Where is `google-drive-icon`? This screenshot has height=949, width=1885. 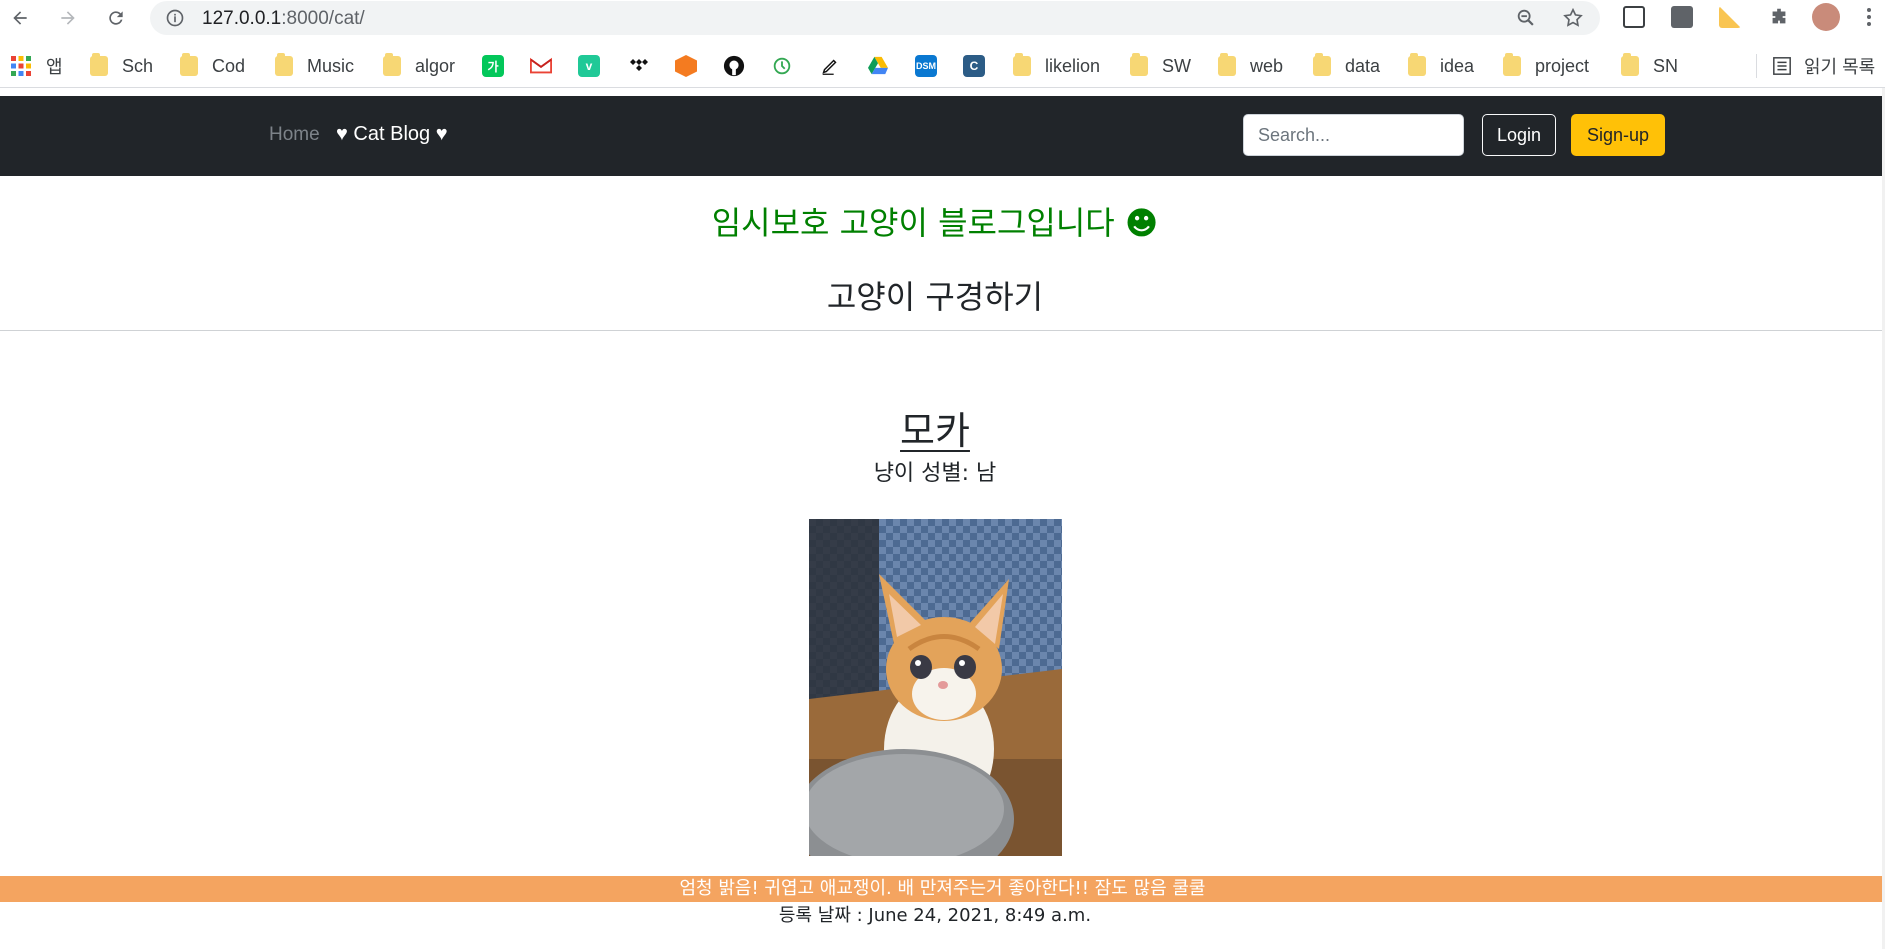 google-drive-icon is located at coordinates (878, 65).